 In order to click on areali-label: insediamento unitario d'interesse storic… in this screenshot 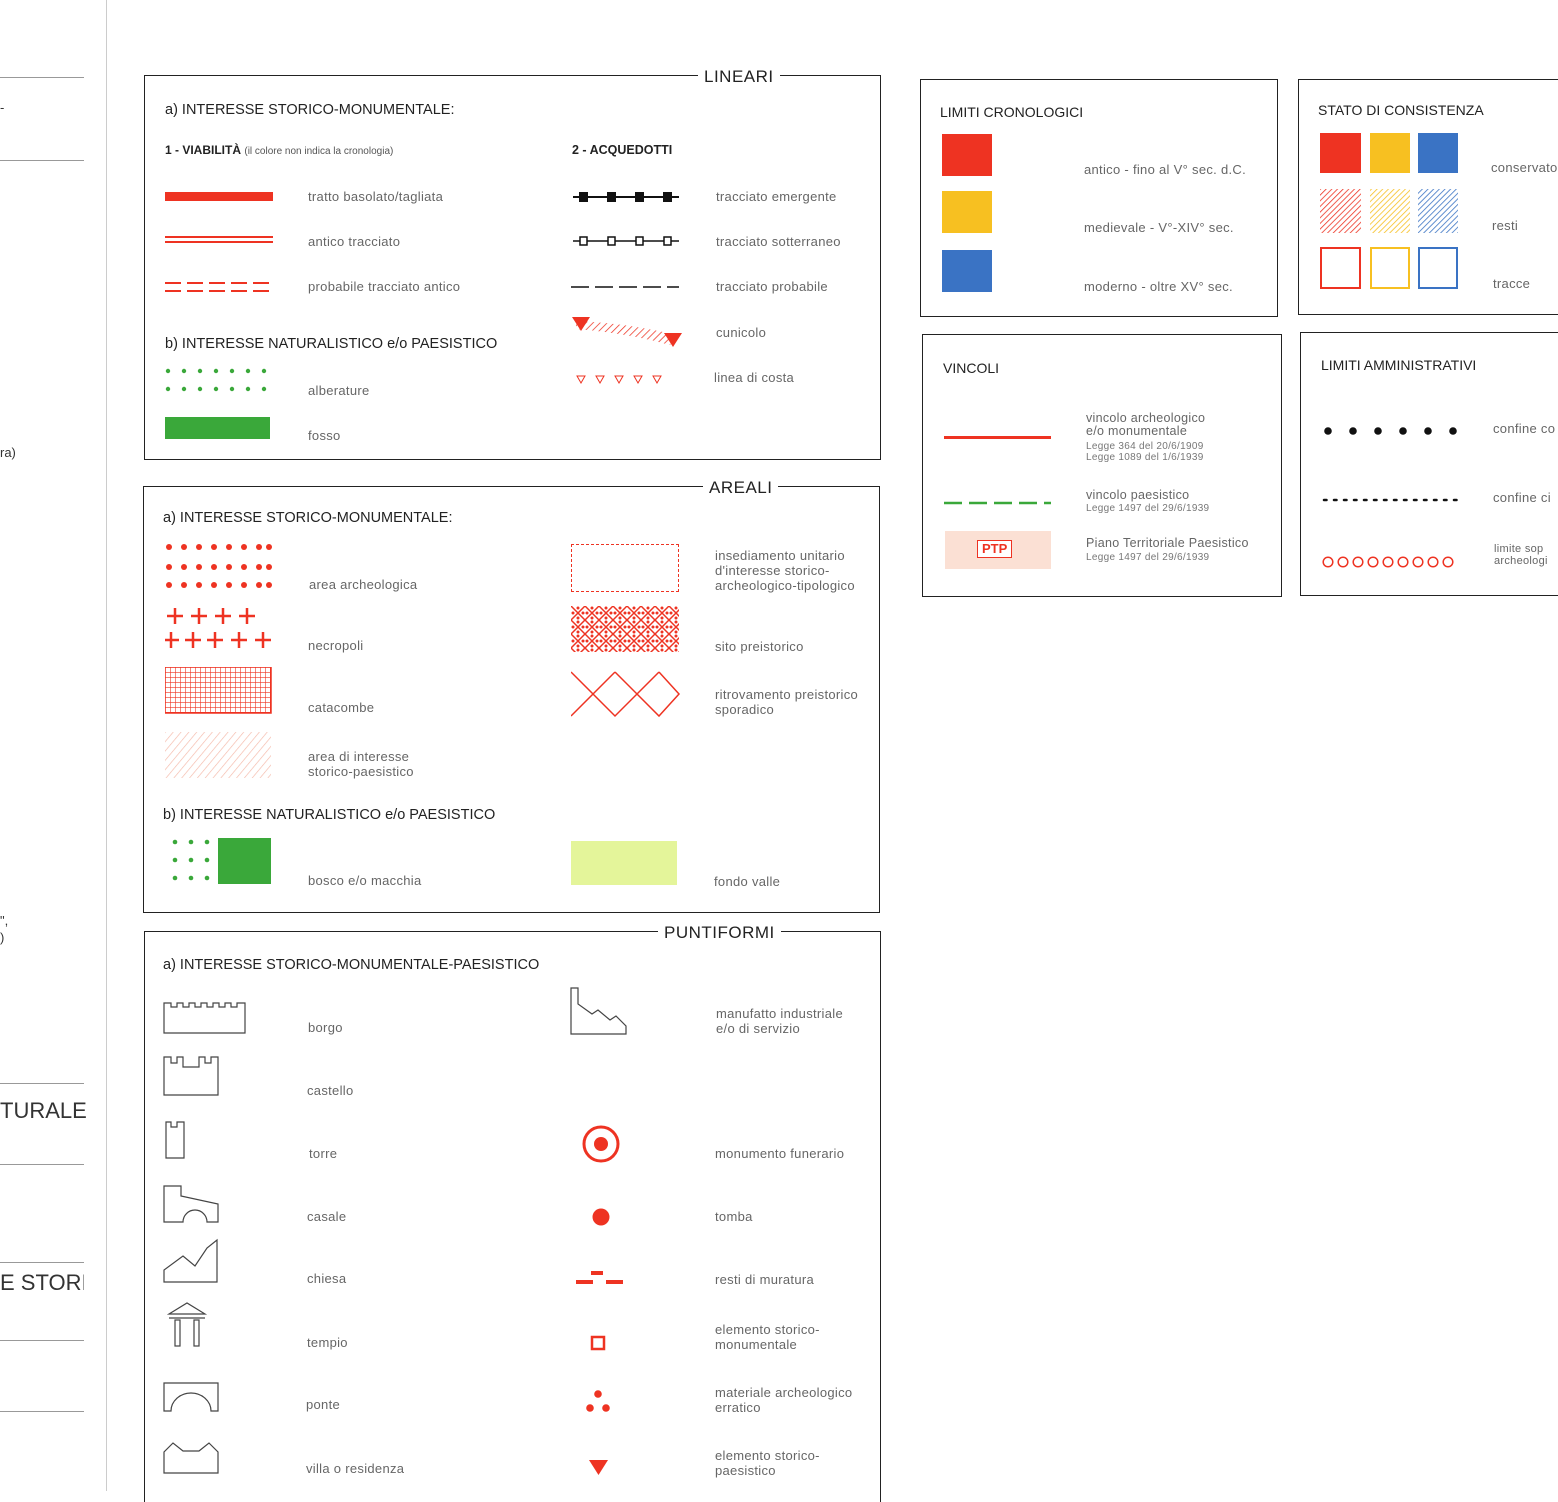, I will do `click(785, 570)`.